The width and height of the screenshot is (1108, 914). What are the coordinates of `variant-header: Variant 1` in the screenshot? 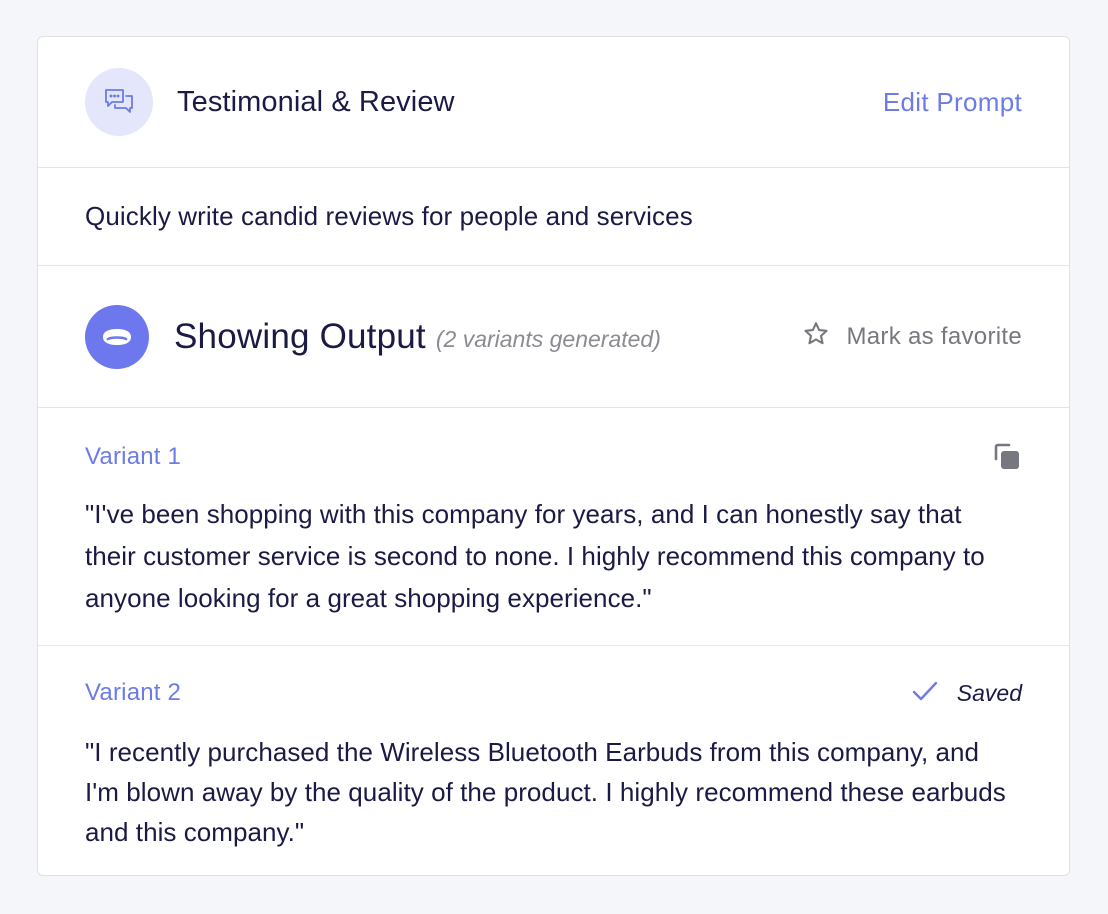 It's located at (553, 457).